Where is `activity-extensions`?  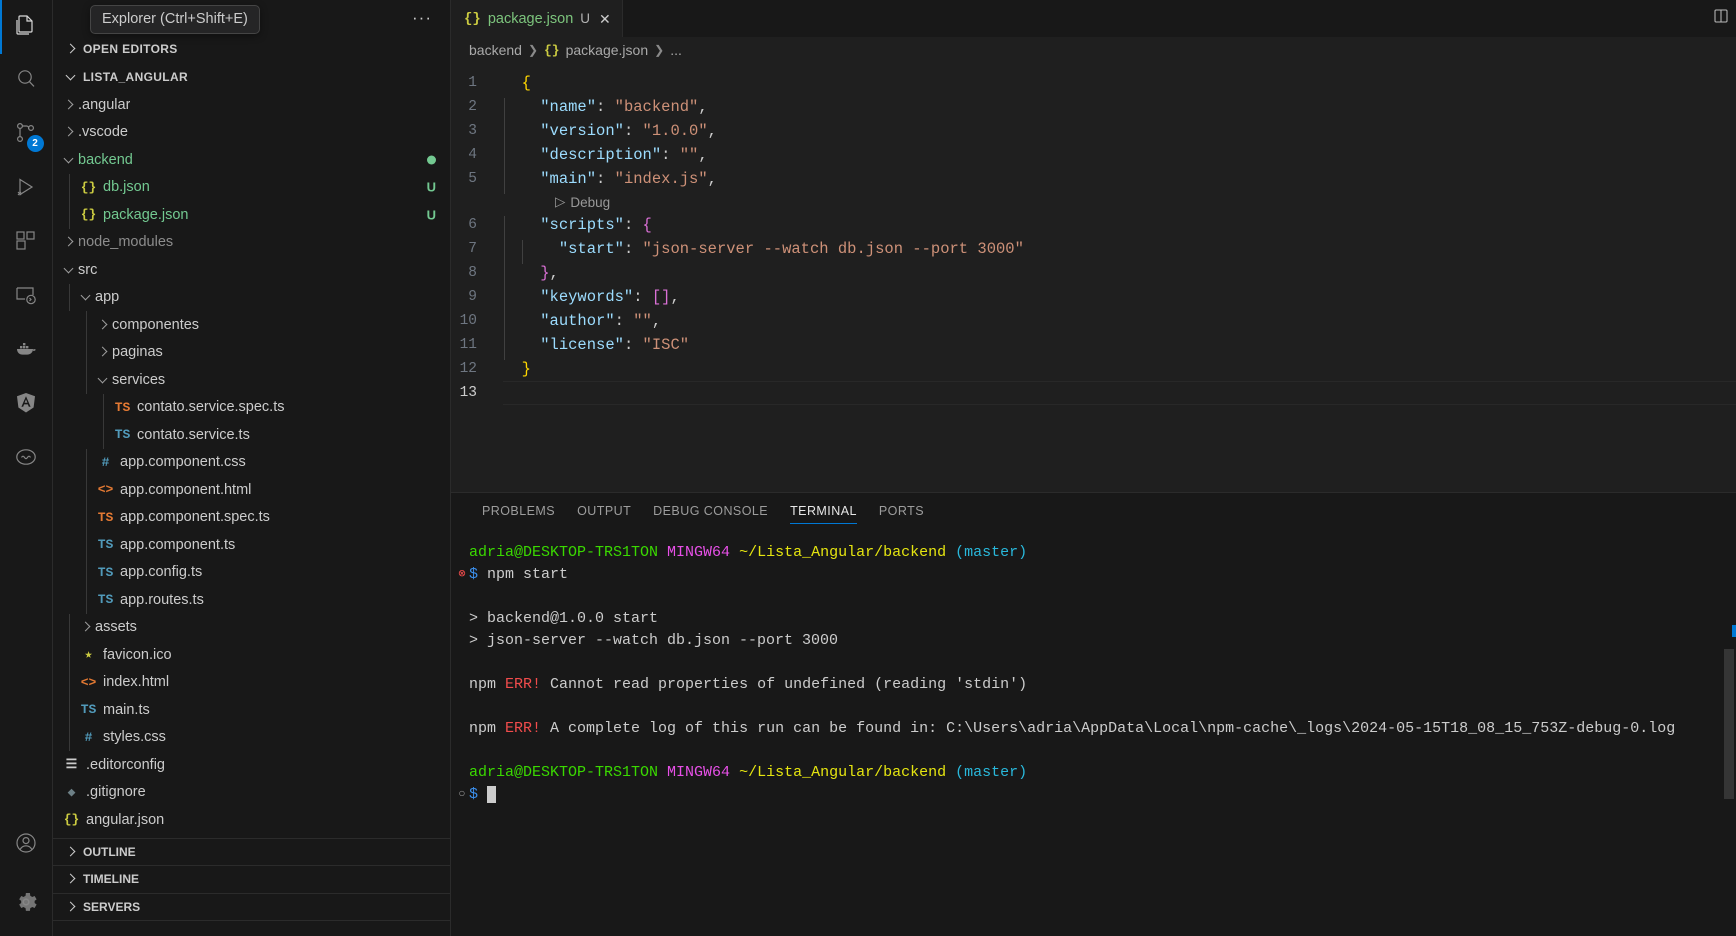
activity-extensions is located at coordinates (26, 243).